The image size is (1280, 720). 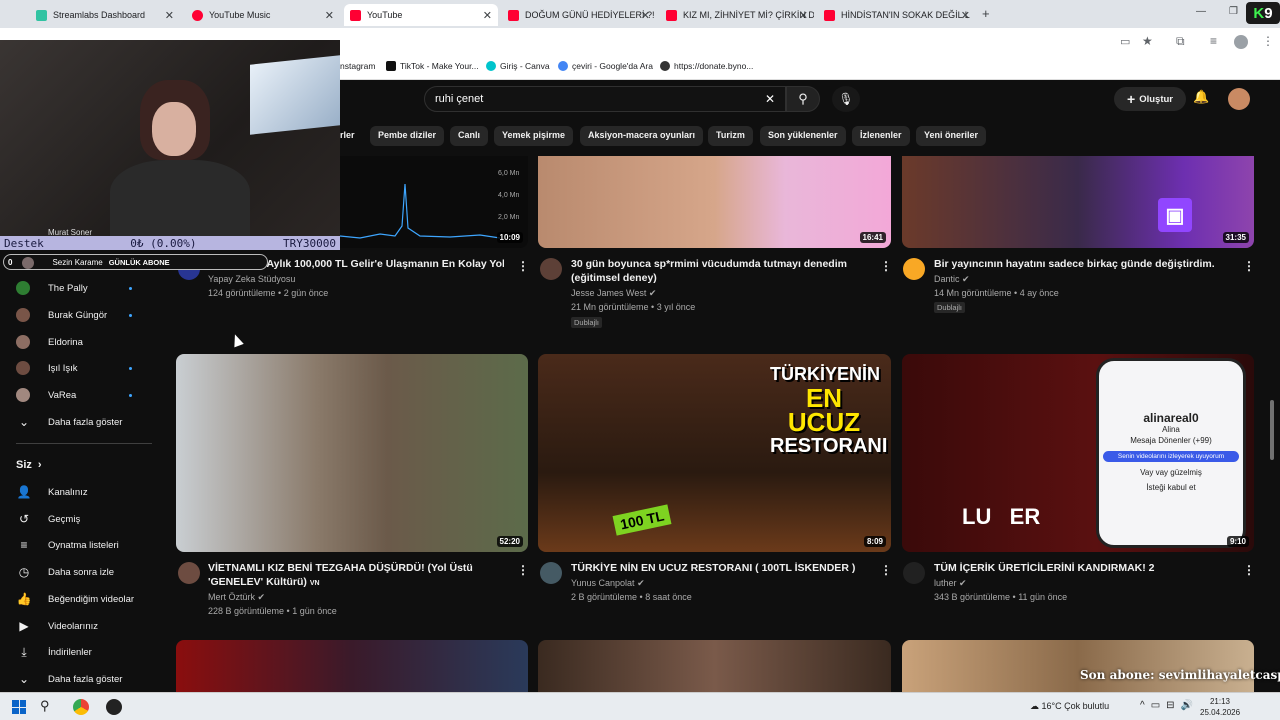 What do you see at coordinates (897, 15) in the screenshot?
I see `tab-video-3: HİNDİSTAN'IN SOKAK DEĞİL L ✕` at bounding box center [897, 15].